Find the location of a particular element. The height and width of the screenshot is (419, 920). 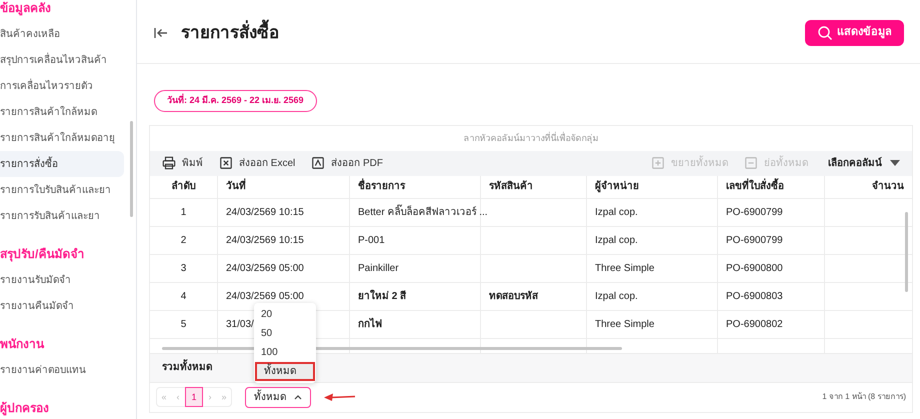

page-size-option: 50 is located at coordinates (285, 333).